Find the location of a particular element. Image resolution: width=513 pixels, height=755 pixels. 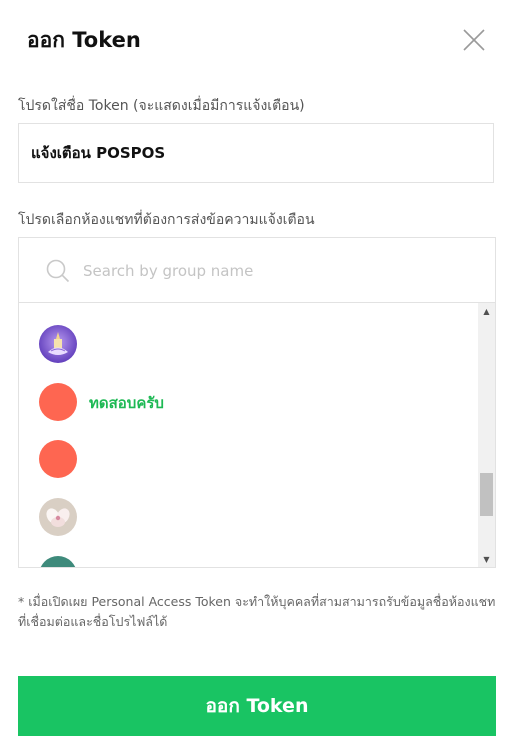

list-item: ทดสอบครับ is located at coordinates (248, 402).